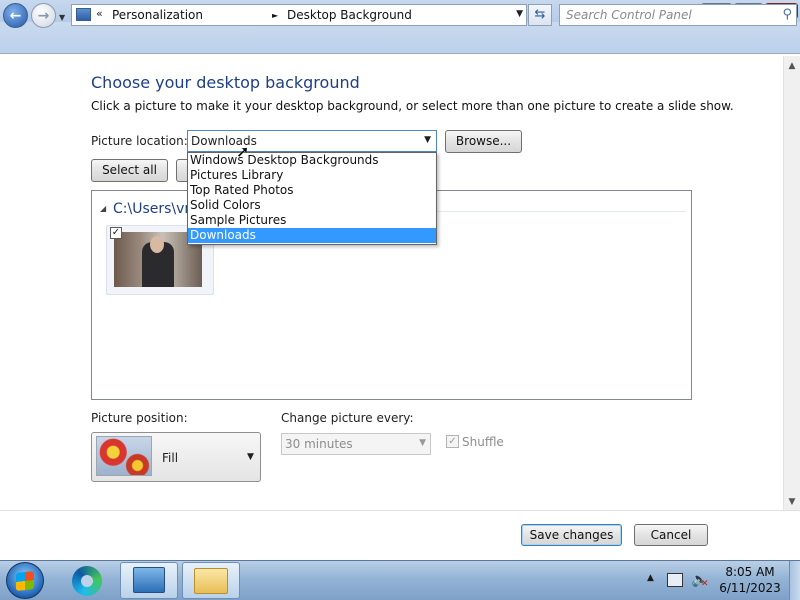 The height and width of the screenshot is (600, 800). Describe the element at coordinates (225, 82) in the screenshot. I see `page-title: Choose your desktop background` at that location.